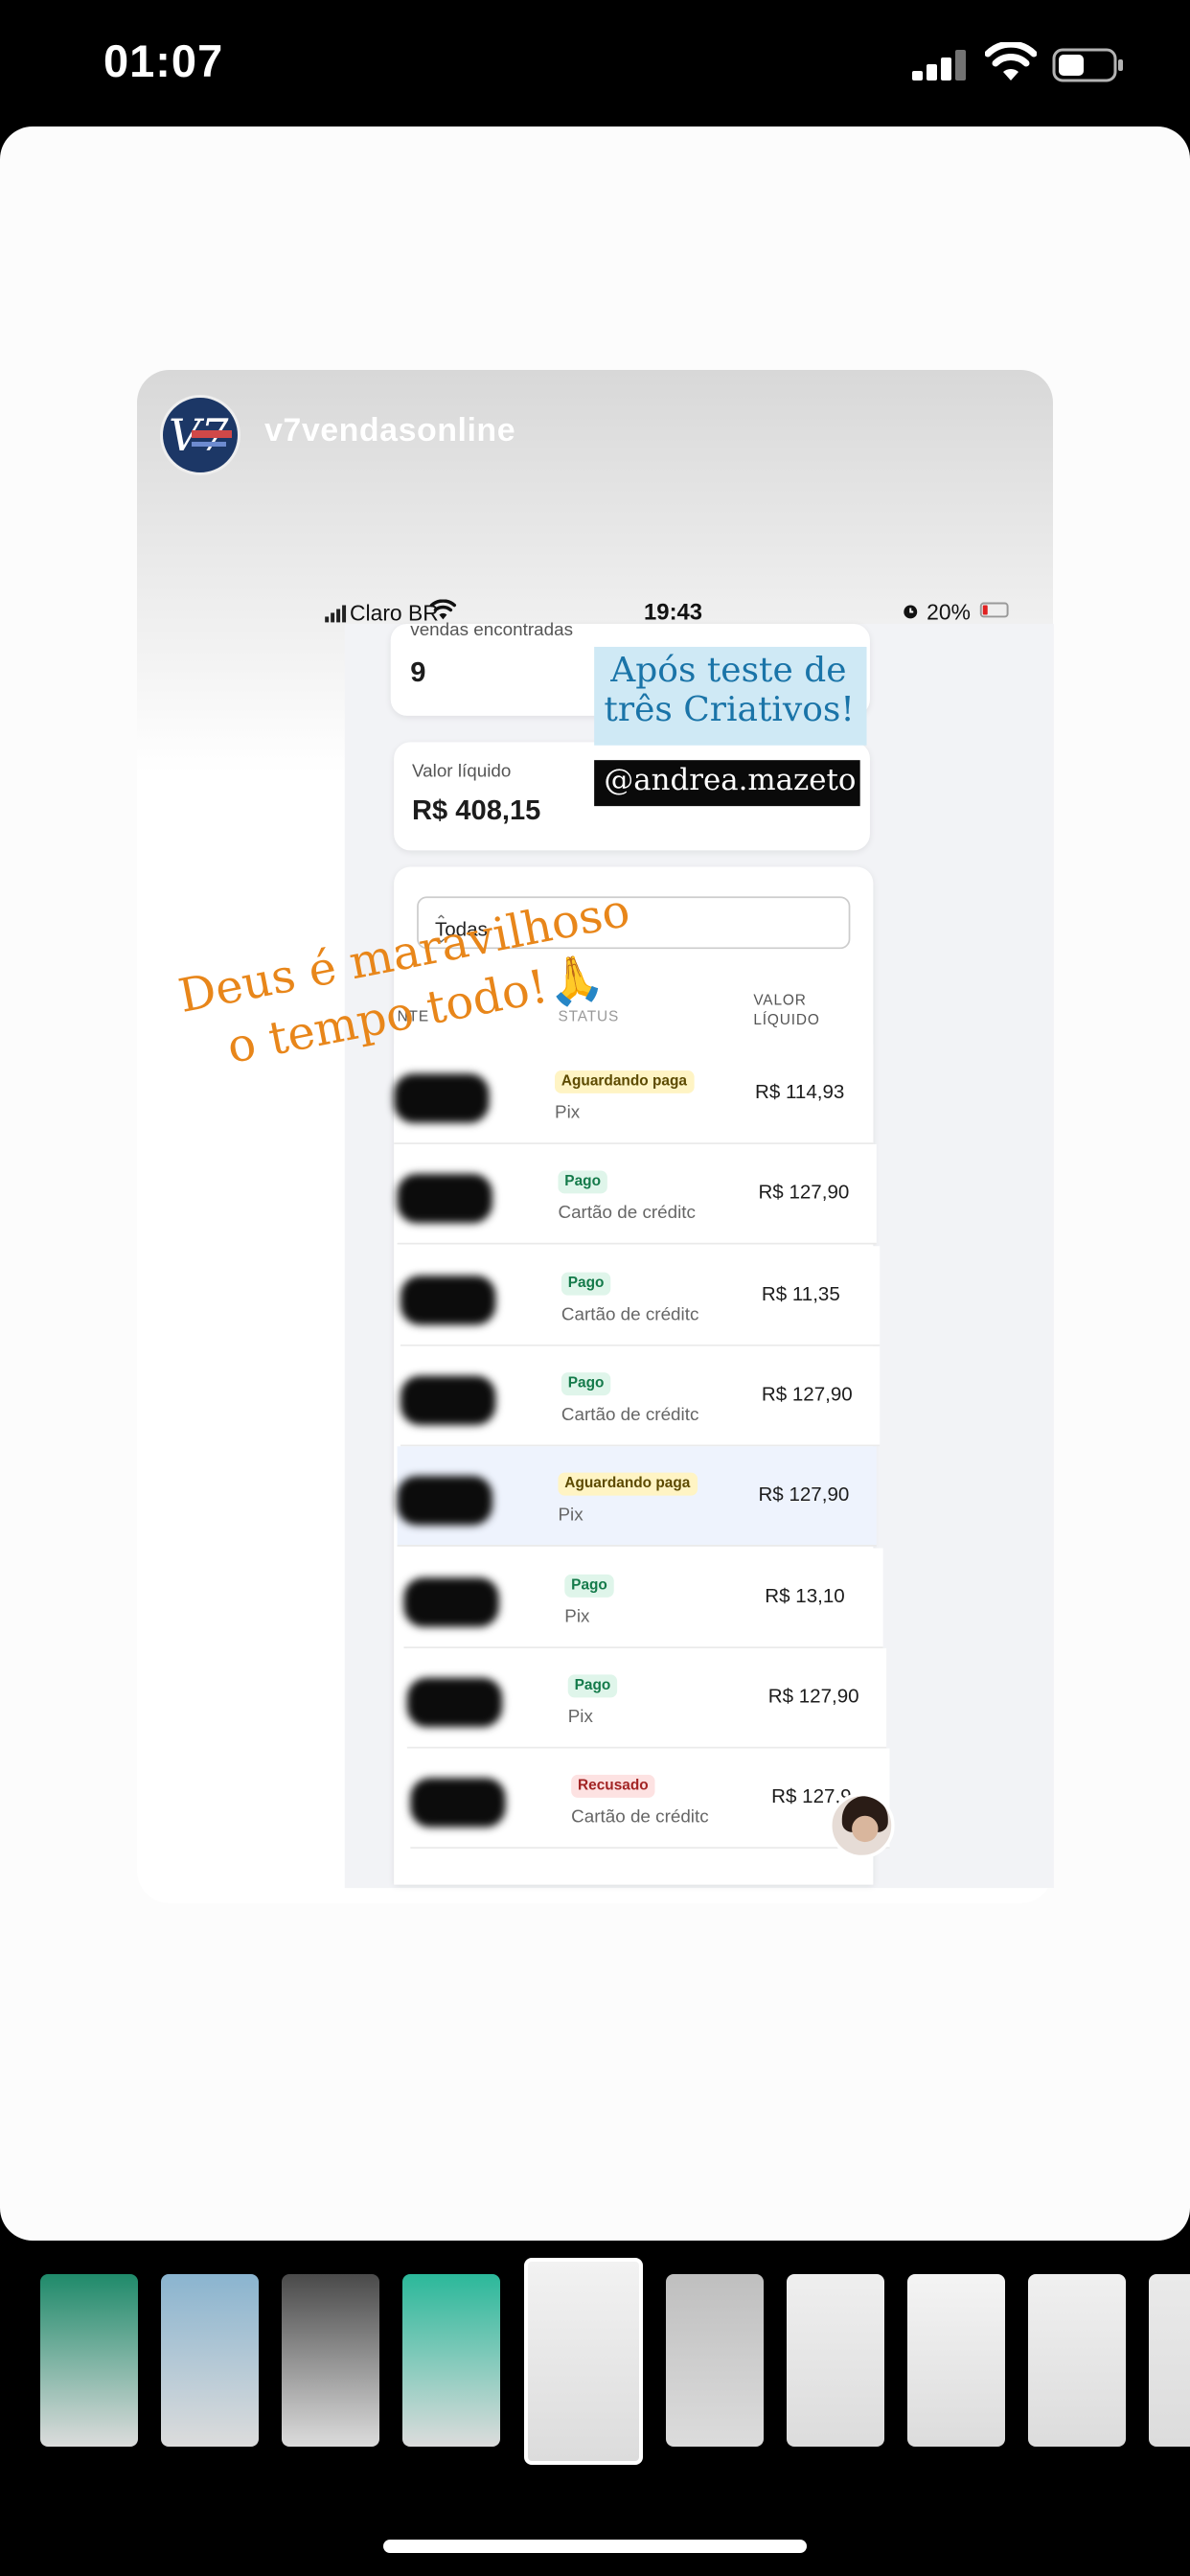 This screenshot has width=1190, height=2576. I want to click on table-row: Aguardando paga Pix R$ 127,90, so click(637, 1497).